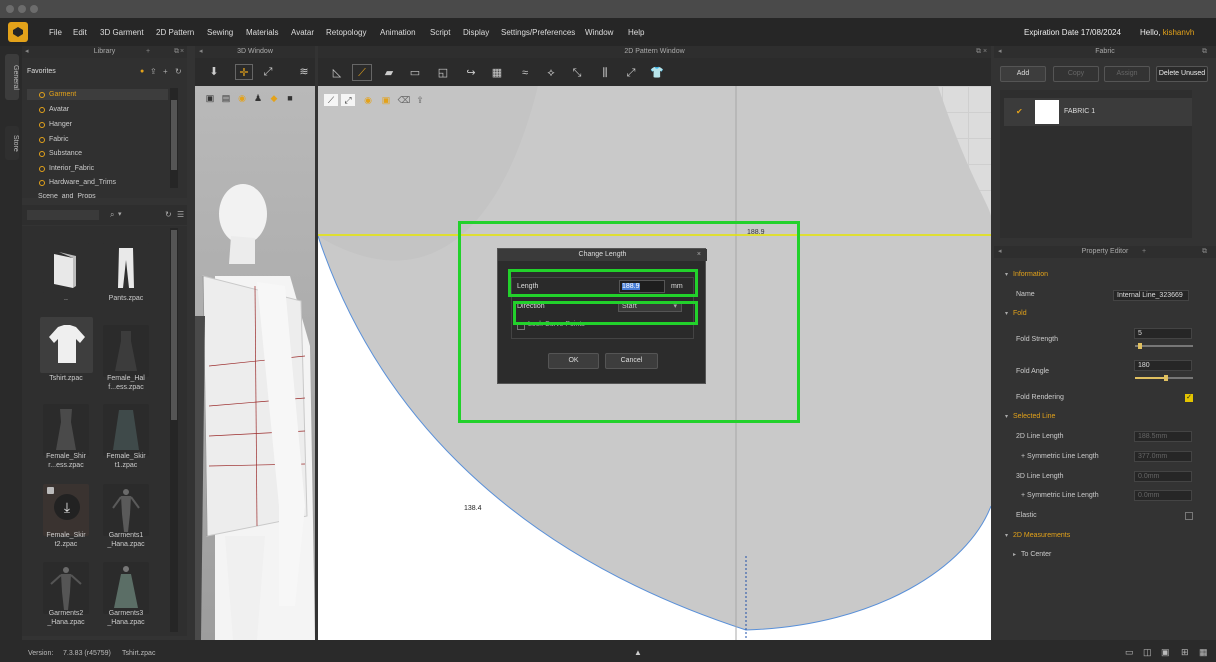  Describe the element at coordinates (1163, 495) in the screenshot. I see `sym3d-field: 0.0mm` at that location.